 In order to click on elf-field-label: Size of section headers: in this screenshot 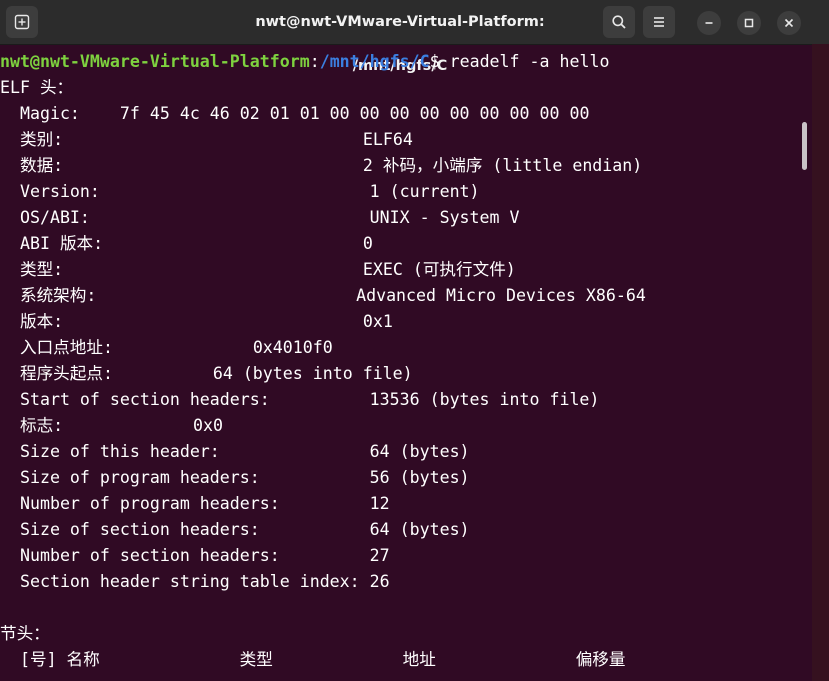, I will do `click(185, 529)`.